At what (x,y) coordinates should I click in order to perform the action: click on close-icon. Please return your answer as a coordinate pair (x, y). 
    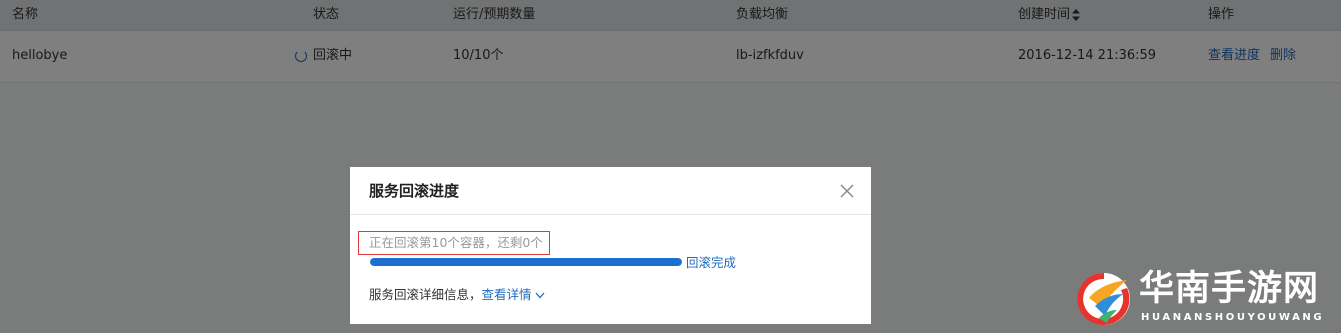
    Looking at the image, I should click on (847, 191).